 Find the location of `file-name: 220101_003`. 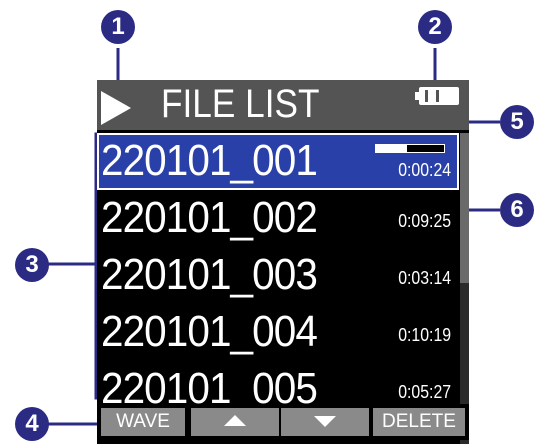

file-name: 220101_003 is located at coordinates (209, 274).